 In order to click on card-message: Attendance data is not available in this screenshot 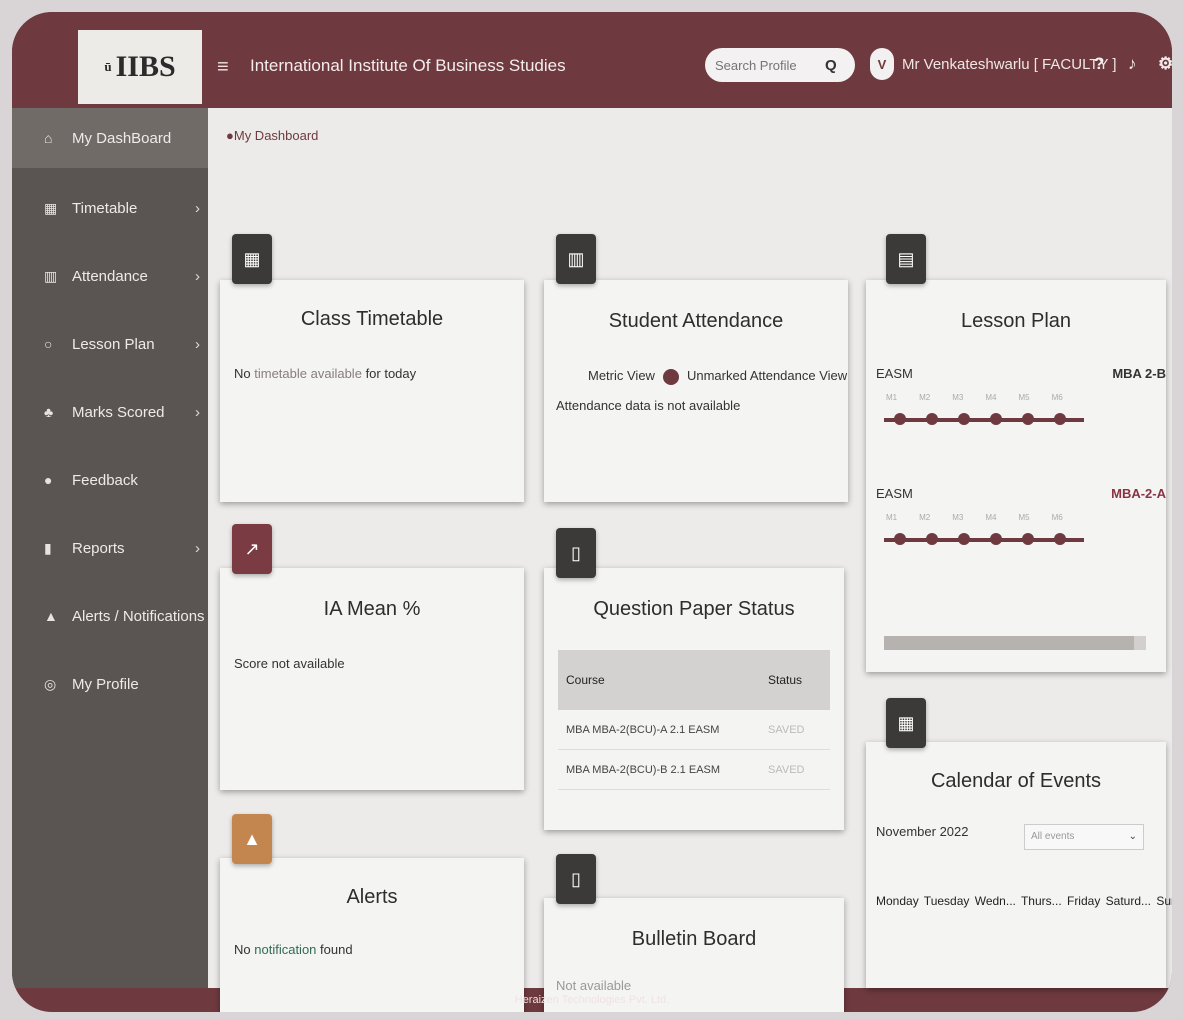, I will do `click(648, 405)`.